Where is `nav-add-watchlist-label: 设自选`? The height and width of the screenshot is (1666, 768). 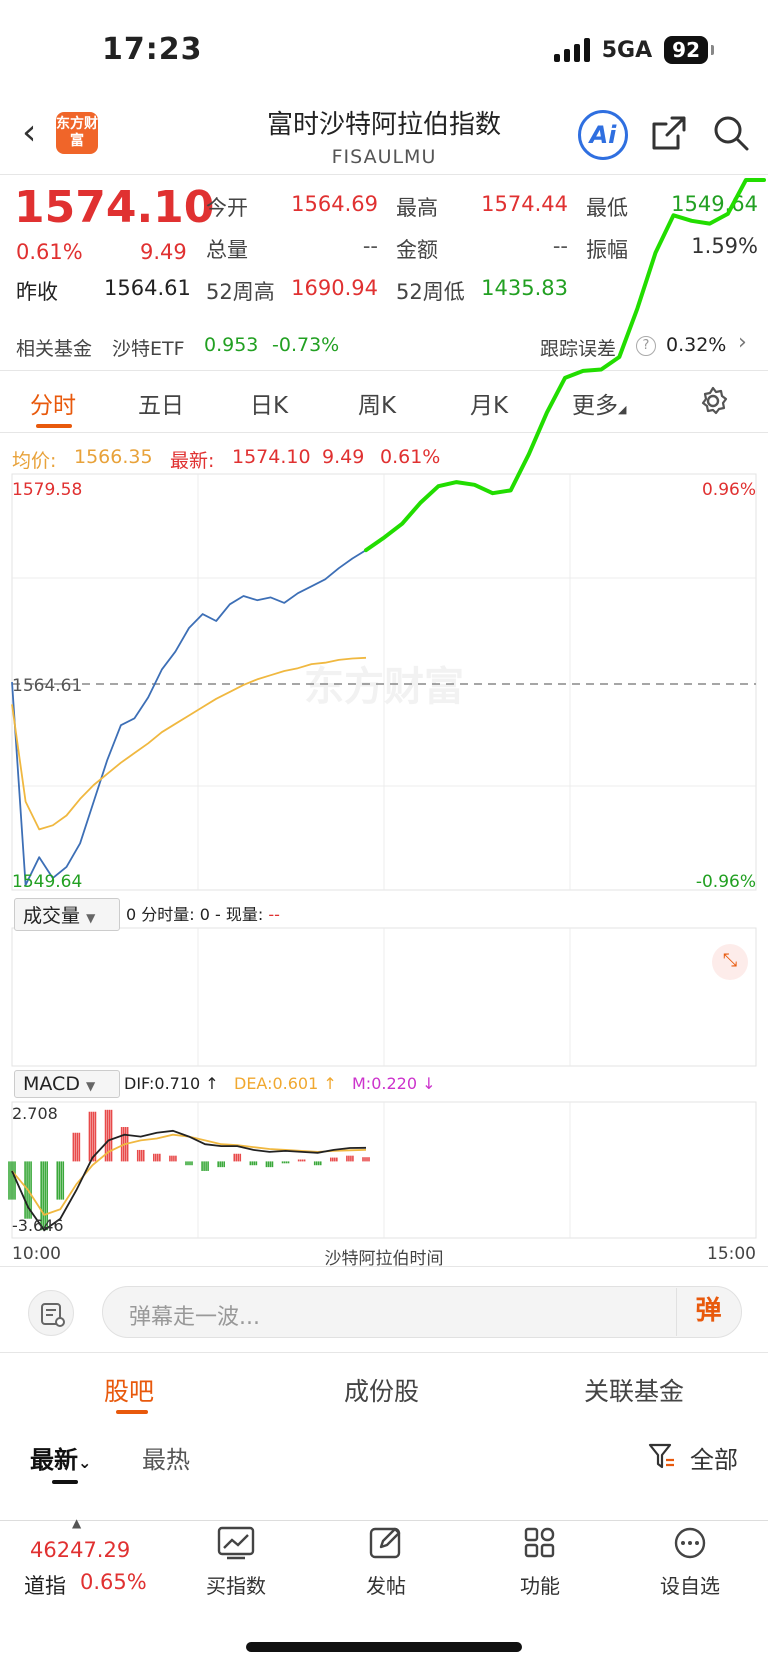
nav-add-watchlist-label: 设自选 is located at coordinates (690, 1586).